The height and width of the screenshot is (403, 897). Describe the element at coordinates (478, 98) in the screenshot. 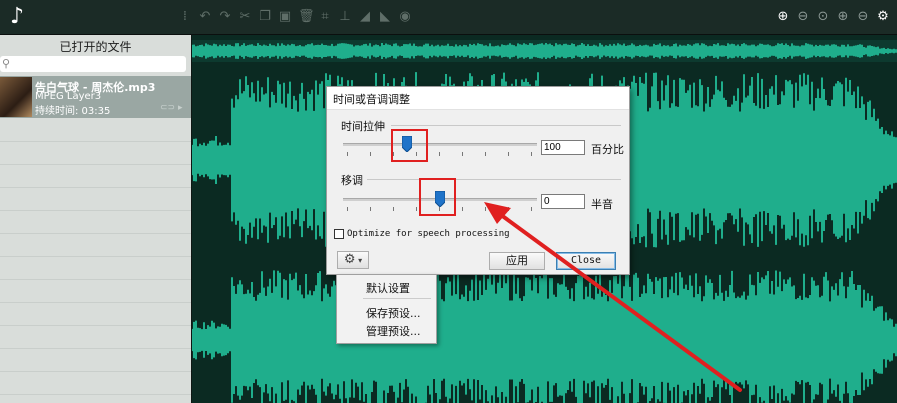

I see `dialog-titlebar: 时间或音调调整` at that location.